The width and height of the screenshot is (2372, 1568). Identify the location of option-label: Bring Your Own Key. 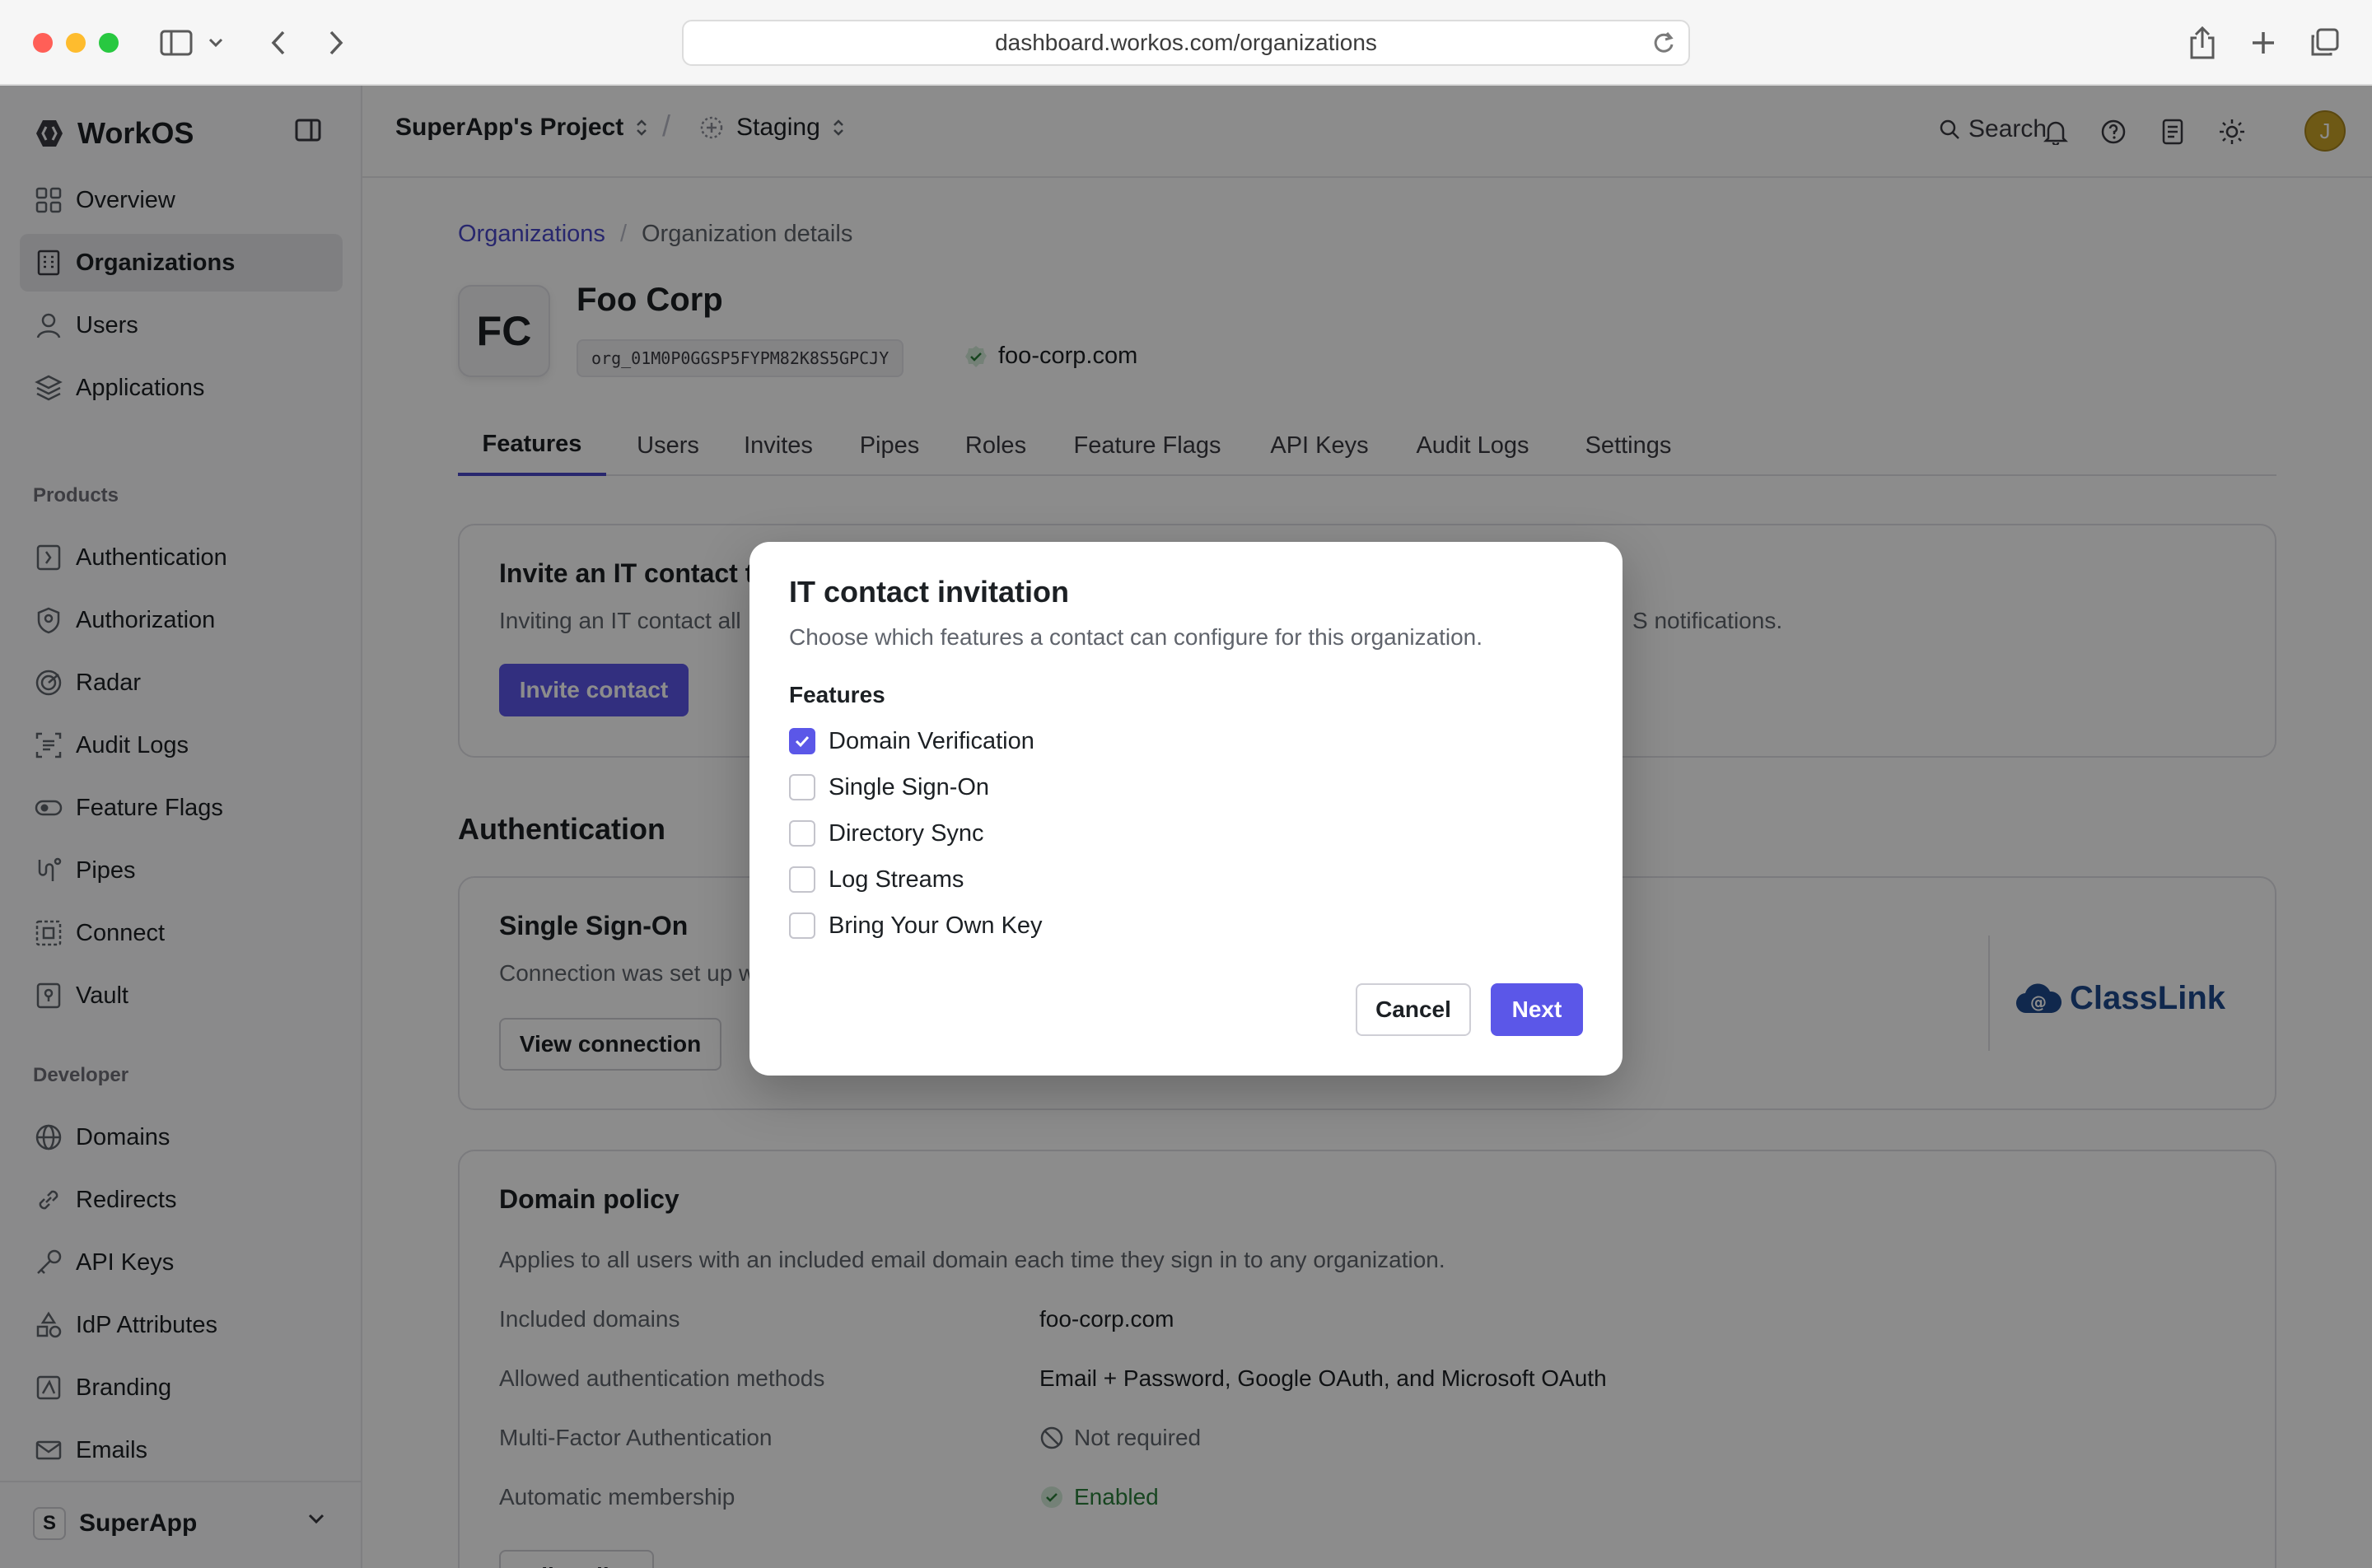
(936, 925).